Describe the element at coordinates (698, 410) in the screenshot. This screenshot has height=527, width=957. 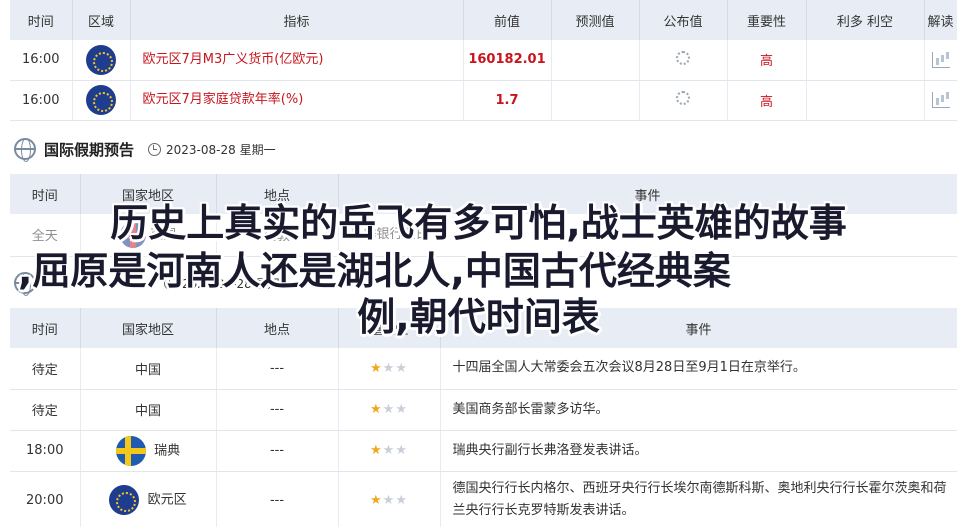
I see `row-event: 美国商务部长雷蒙多访华。` at that location.